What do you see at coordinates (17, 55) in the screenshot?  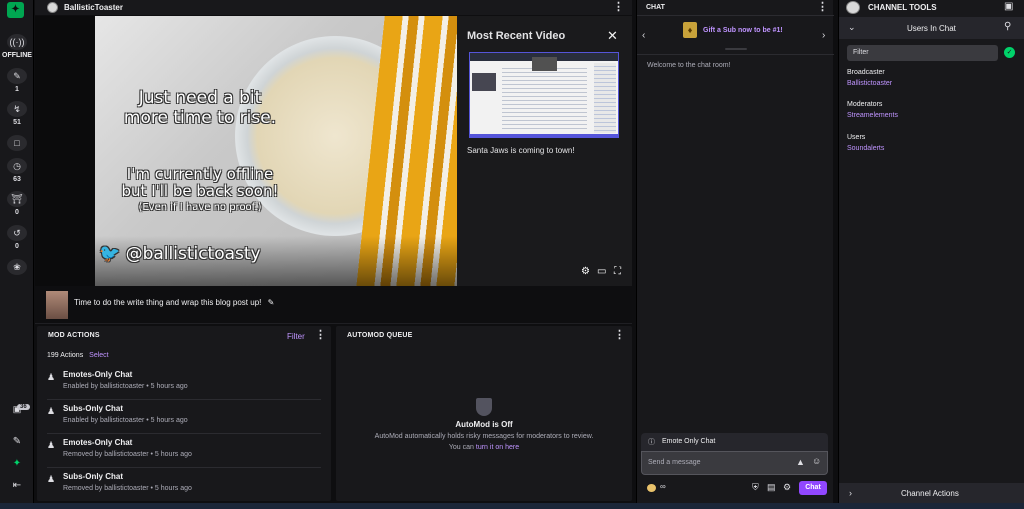 I see `offline-status: OFFLINE` at bounding box center [17, 55].